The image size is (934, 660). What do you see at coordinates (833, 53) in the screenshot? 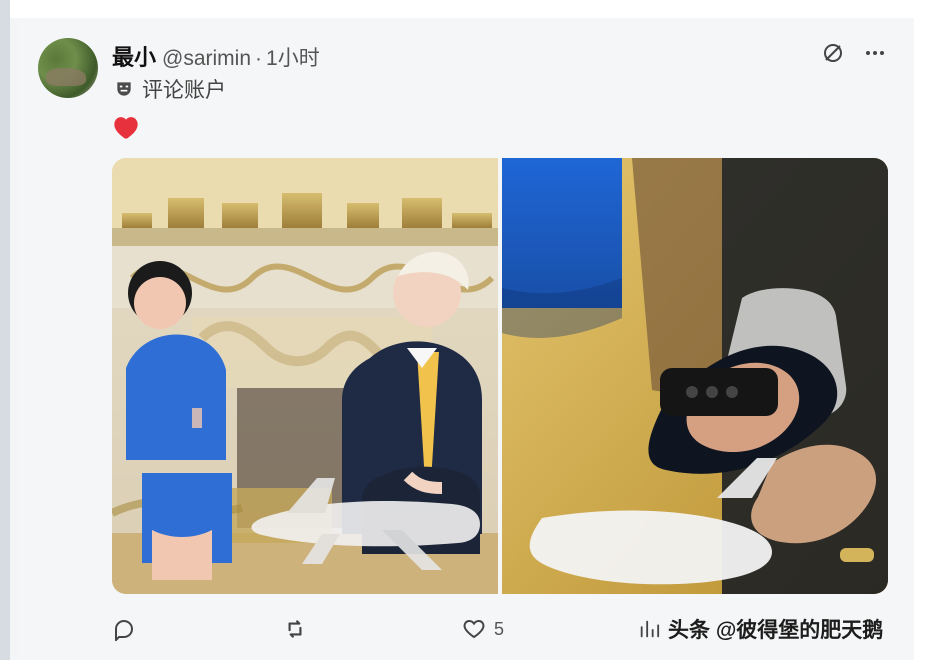
I see `ghost-icon` at bounding box center [833, 53].